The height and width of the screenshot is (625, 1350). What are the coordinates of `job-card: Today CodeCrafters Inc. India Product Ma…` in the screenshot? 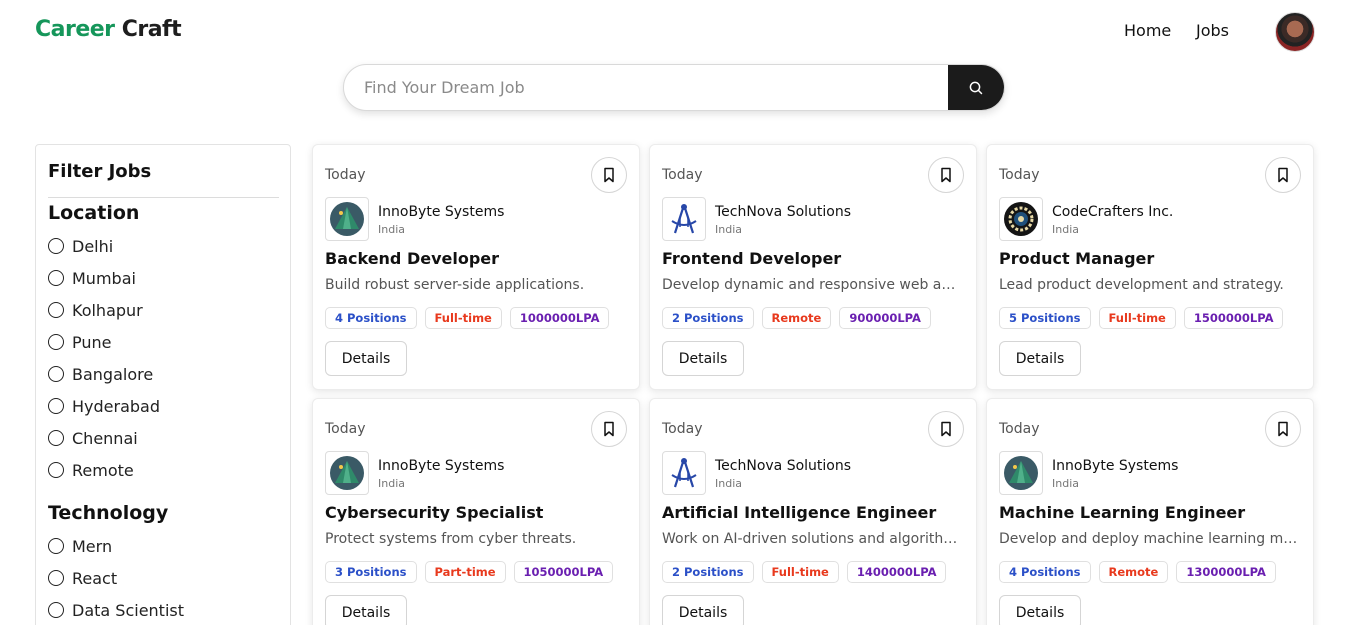 It's located at (1150, 267).